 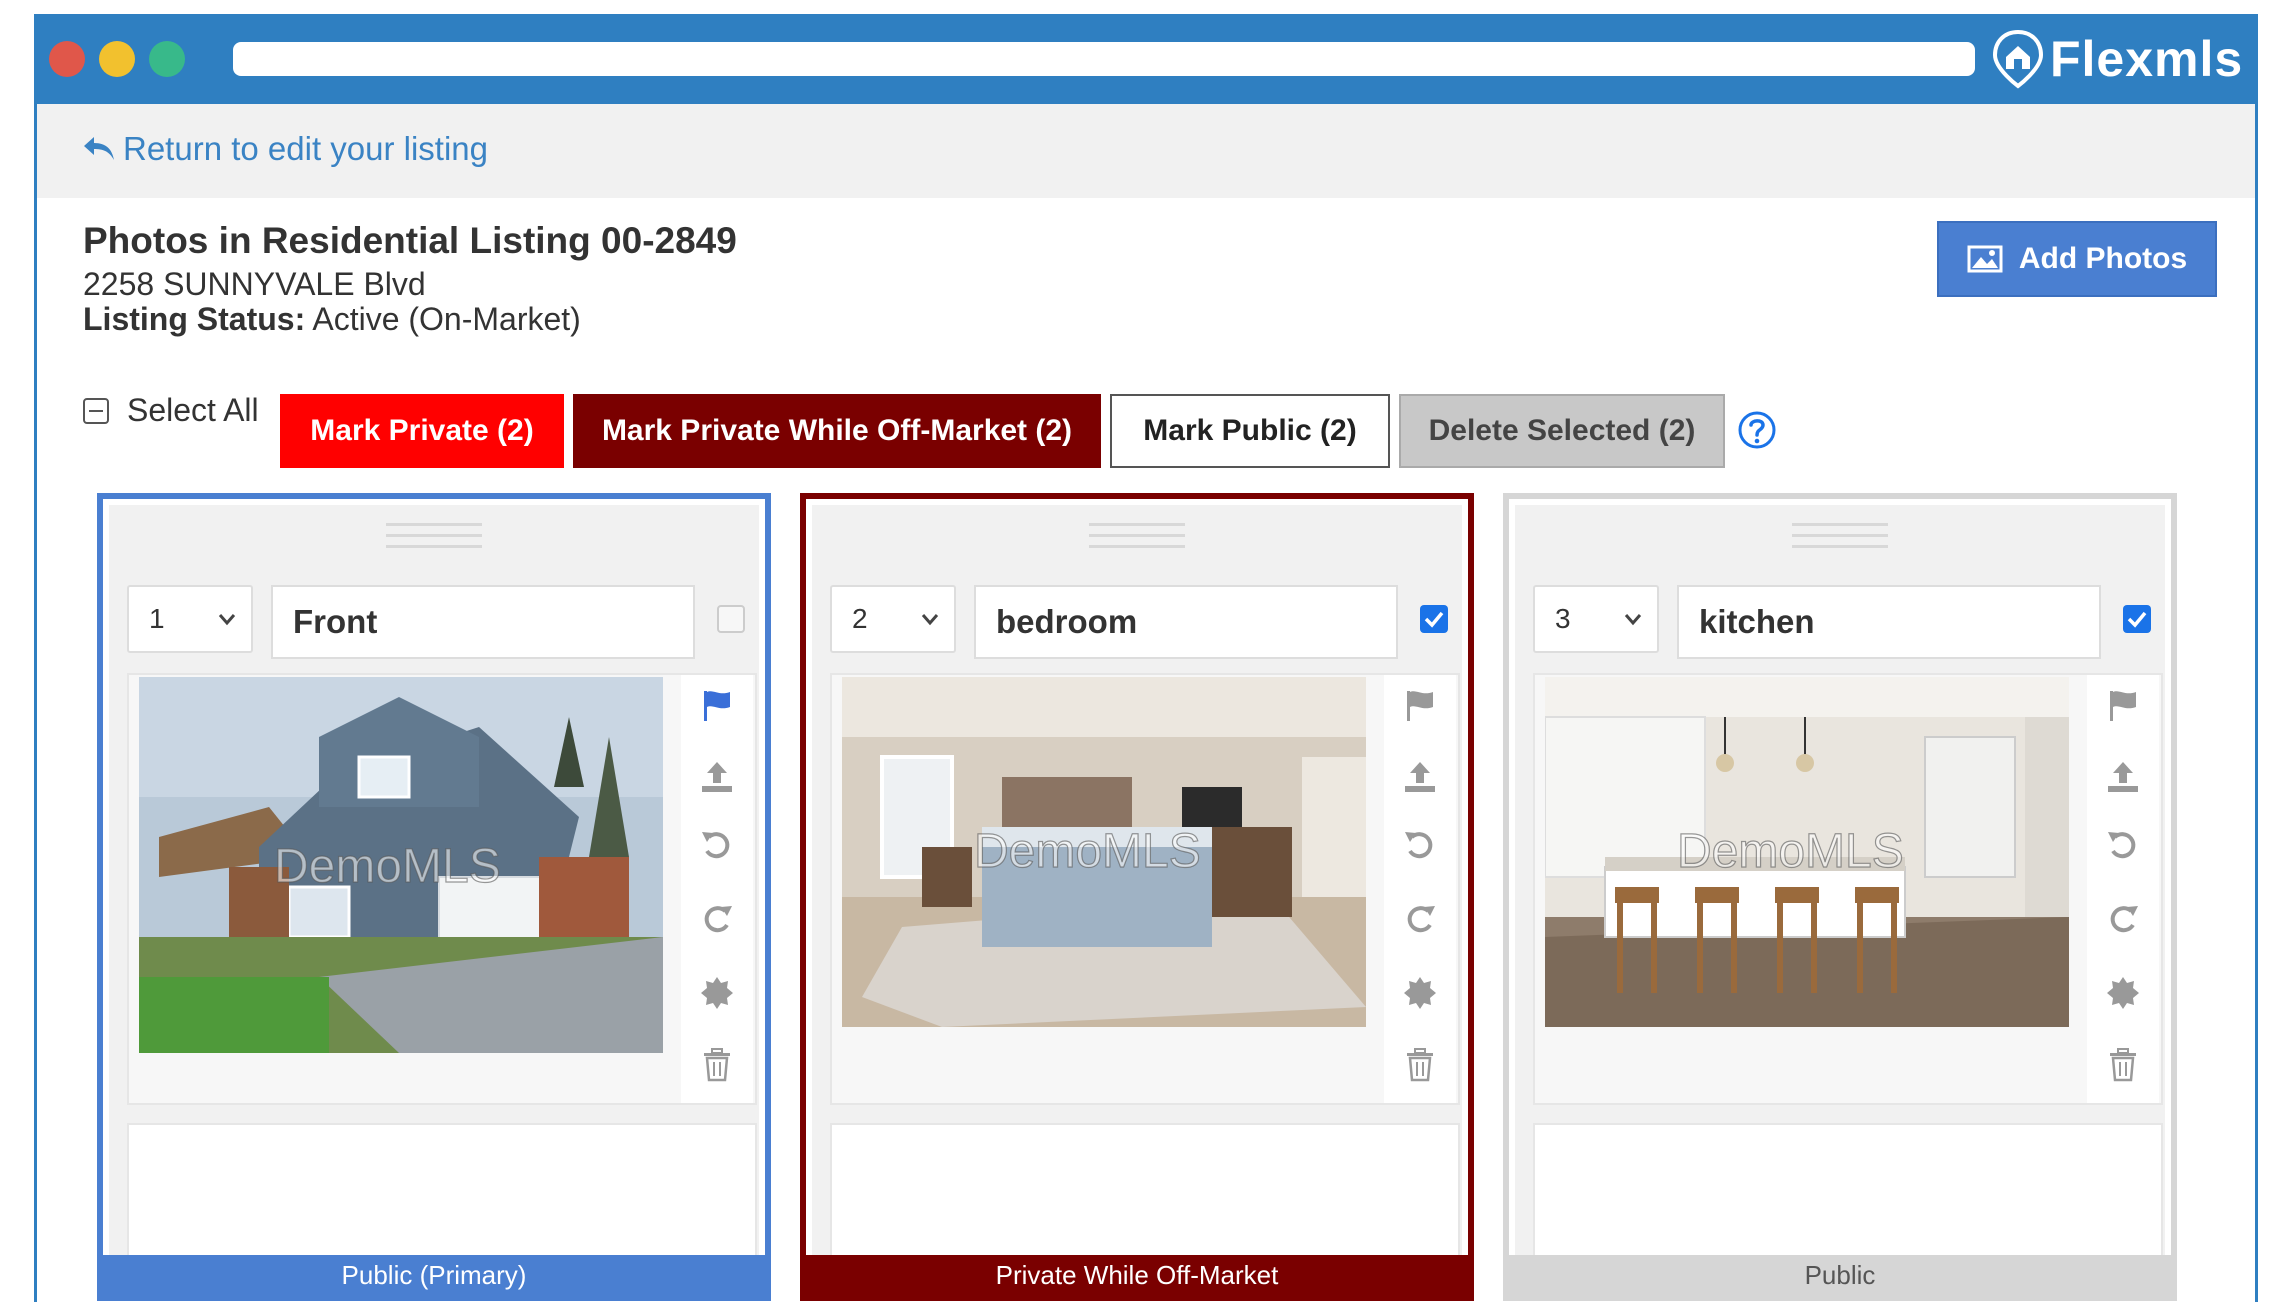 What do you see at coordinates (99, 148) in the screenshot?
I see `return-arrow-icon` at bounding box center [99, 148].